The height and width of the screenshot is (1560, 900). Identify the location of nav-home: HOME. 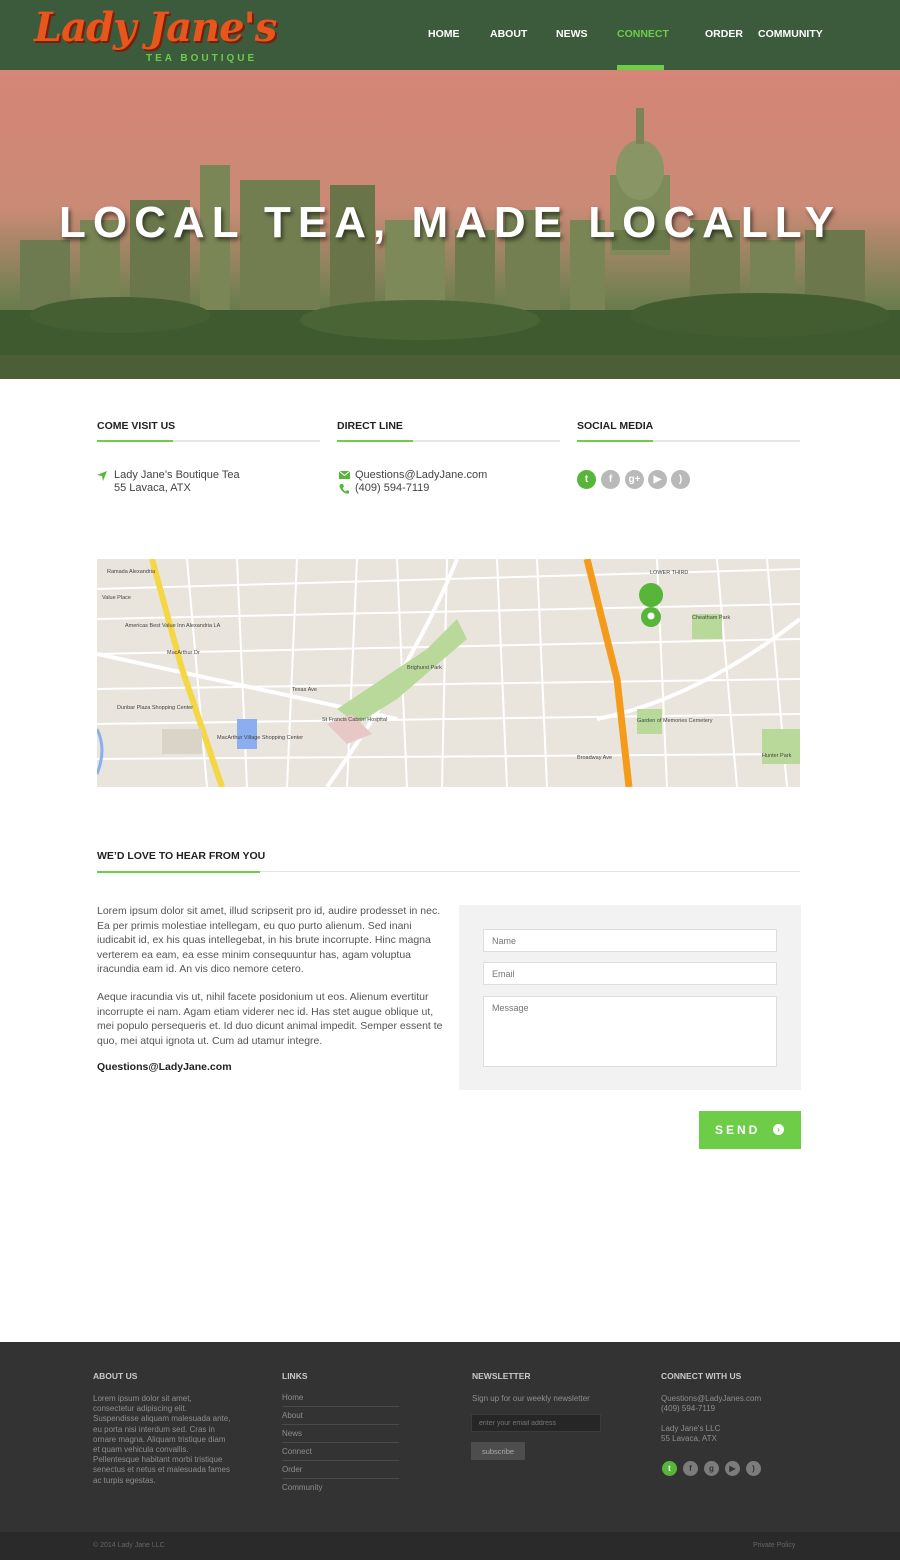
(444, 34).